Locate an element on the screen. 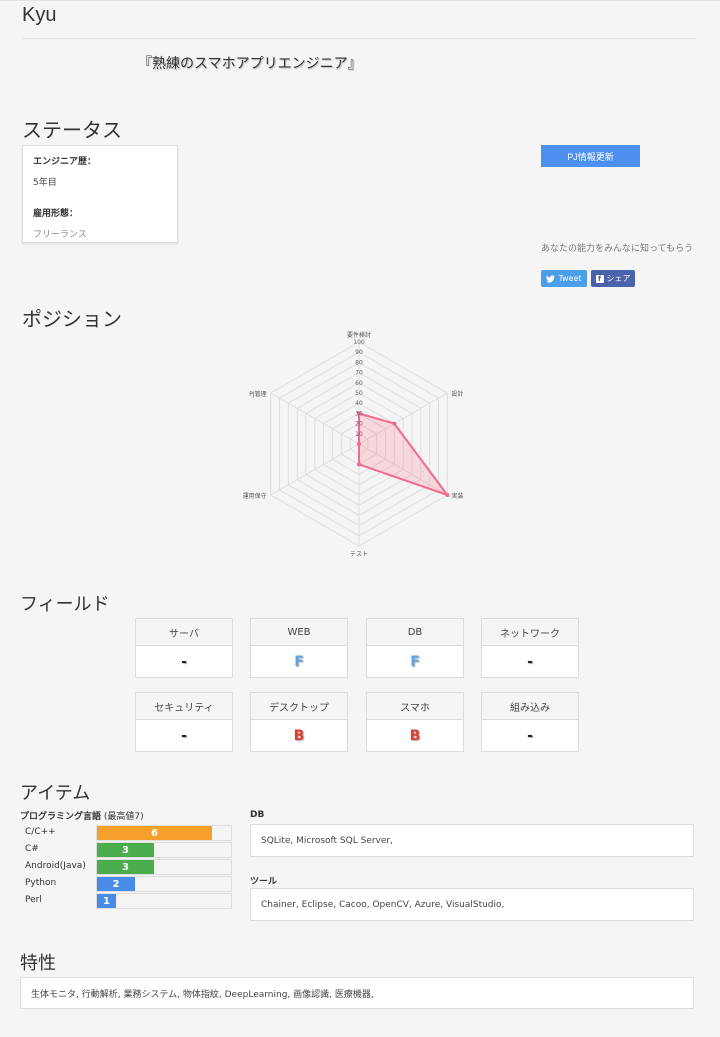 The width and height of the screenshot is (720, 1037). user-name: Kyu is located at coordinates (39, 15).